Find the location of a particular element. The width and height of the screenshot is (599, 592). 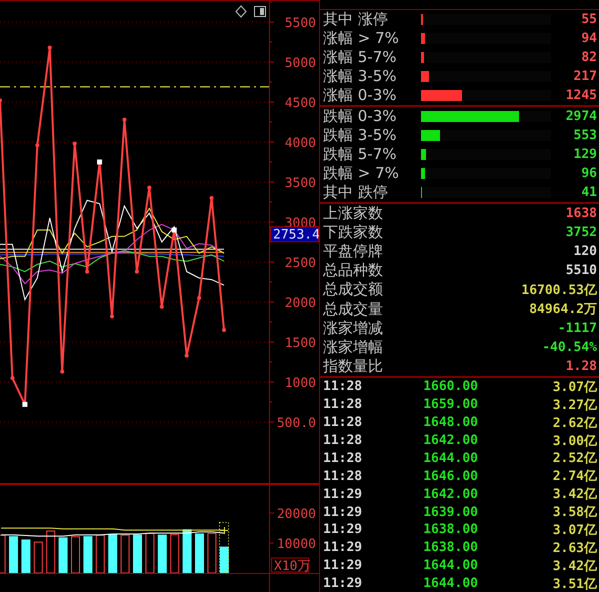

stat-value: 1638 is located at coordinates (580, 214).